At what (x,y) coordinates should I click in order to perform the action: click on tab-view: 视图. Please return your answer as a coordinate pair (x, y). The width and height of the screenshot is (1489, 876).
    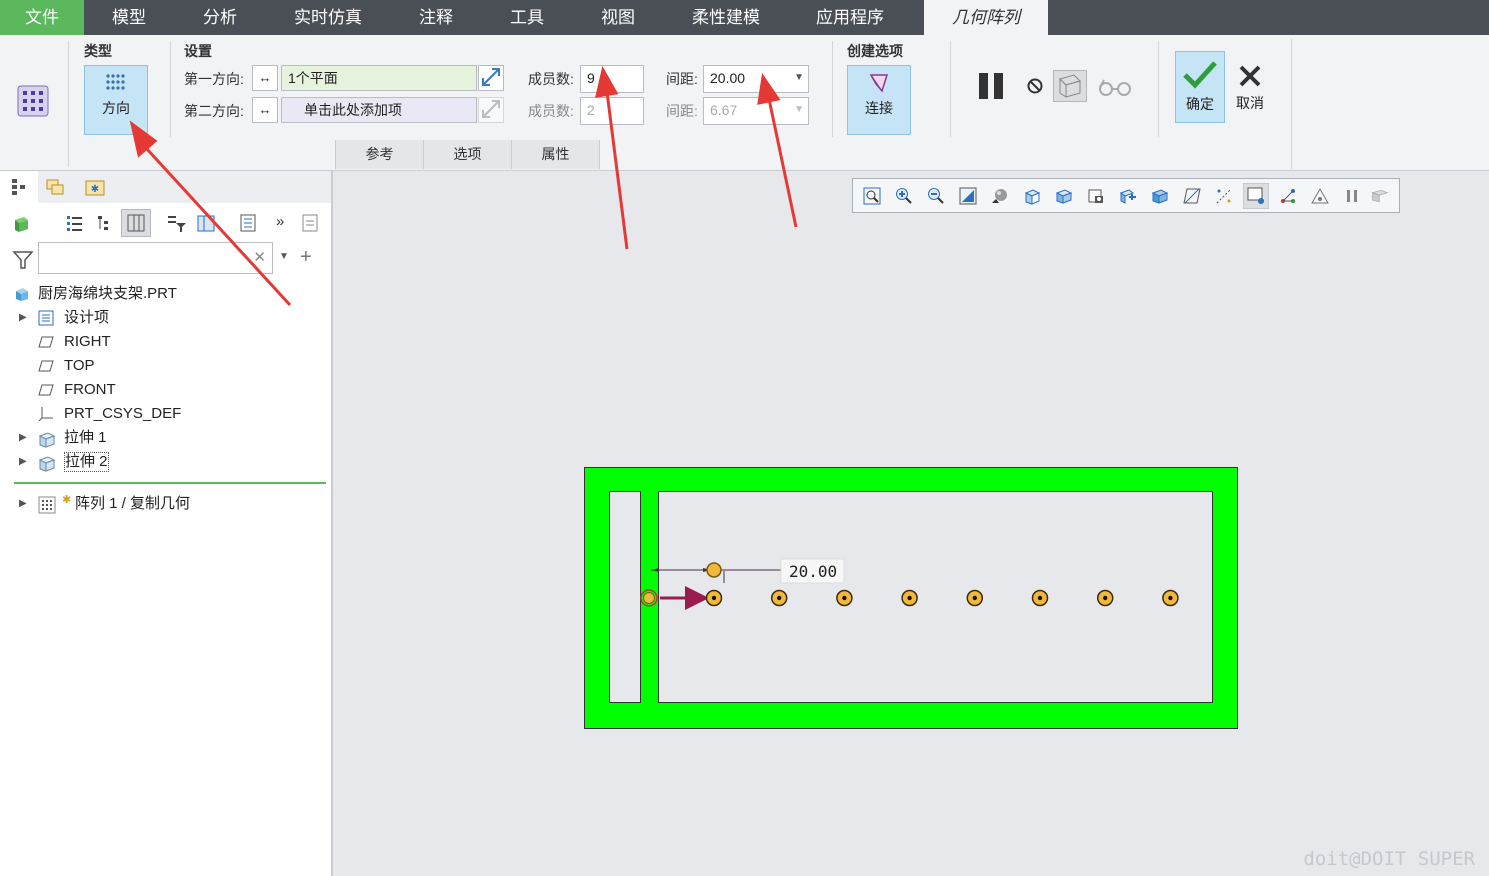
    Looking at the image, I should click on (618, 17).